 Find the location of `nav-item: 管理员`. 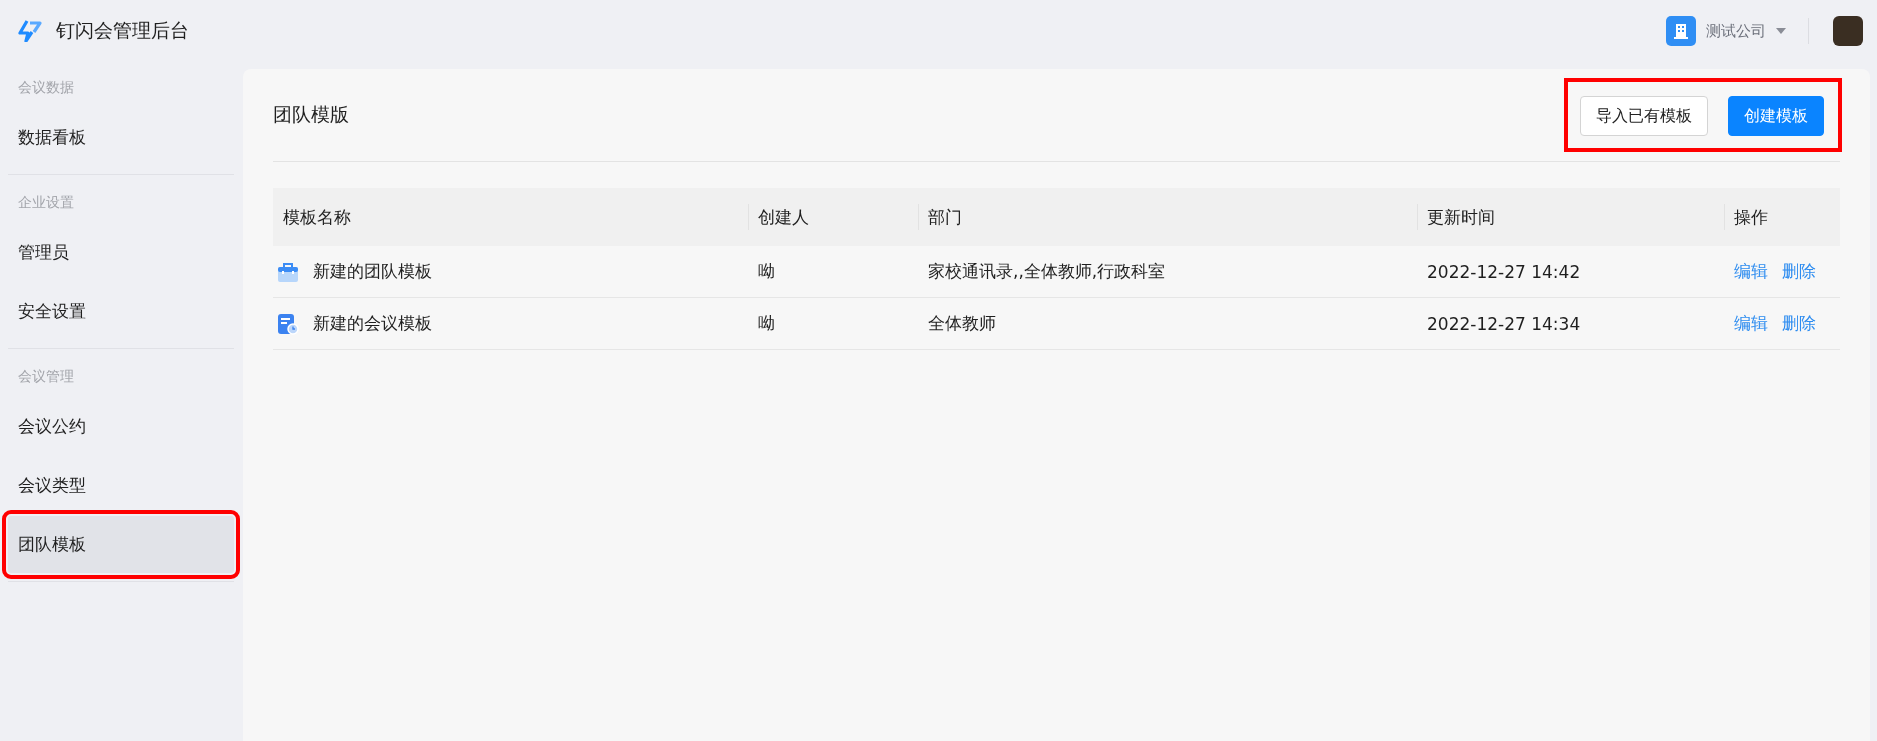

nav-item: 管理员 is located at coordinates (121, 252).